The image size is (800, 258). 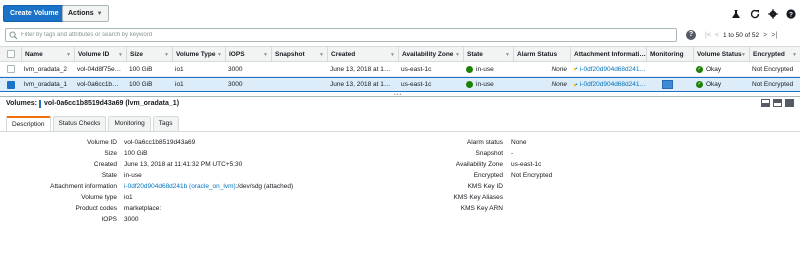 I want to click on tab-status-checks: Status Checks, so click(x=79, y=123).